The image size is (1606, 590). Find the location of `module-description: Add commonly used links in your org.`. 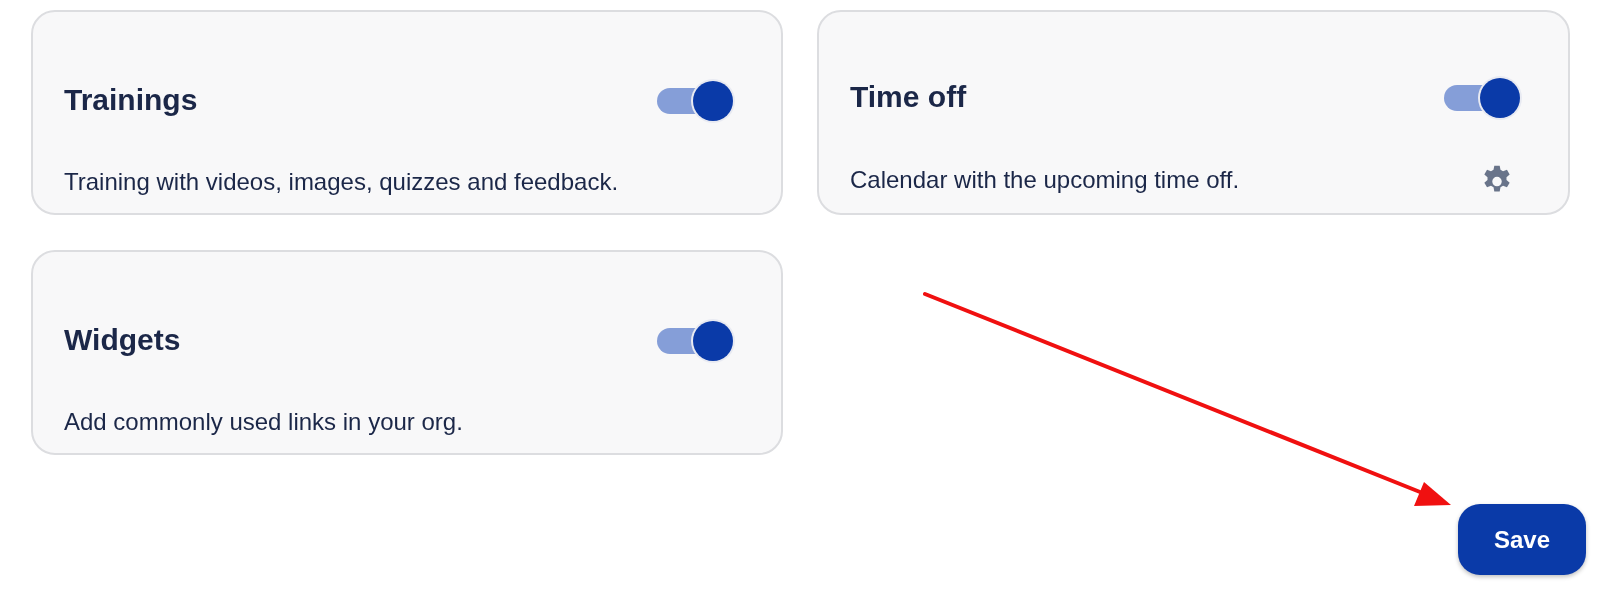

module-description: Add commonly used links in your org. is located at coordinates (264, 422).